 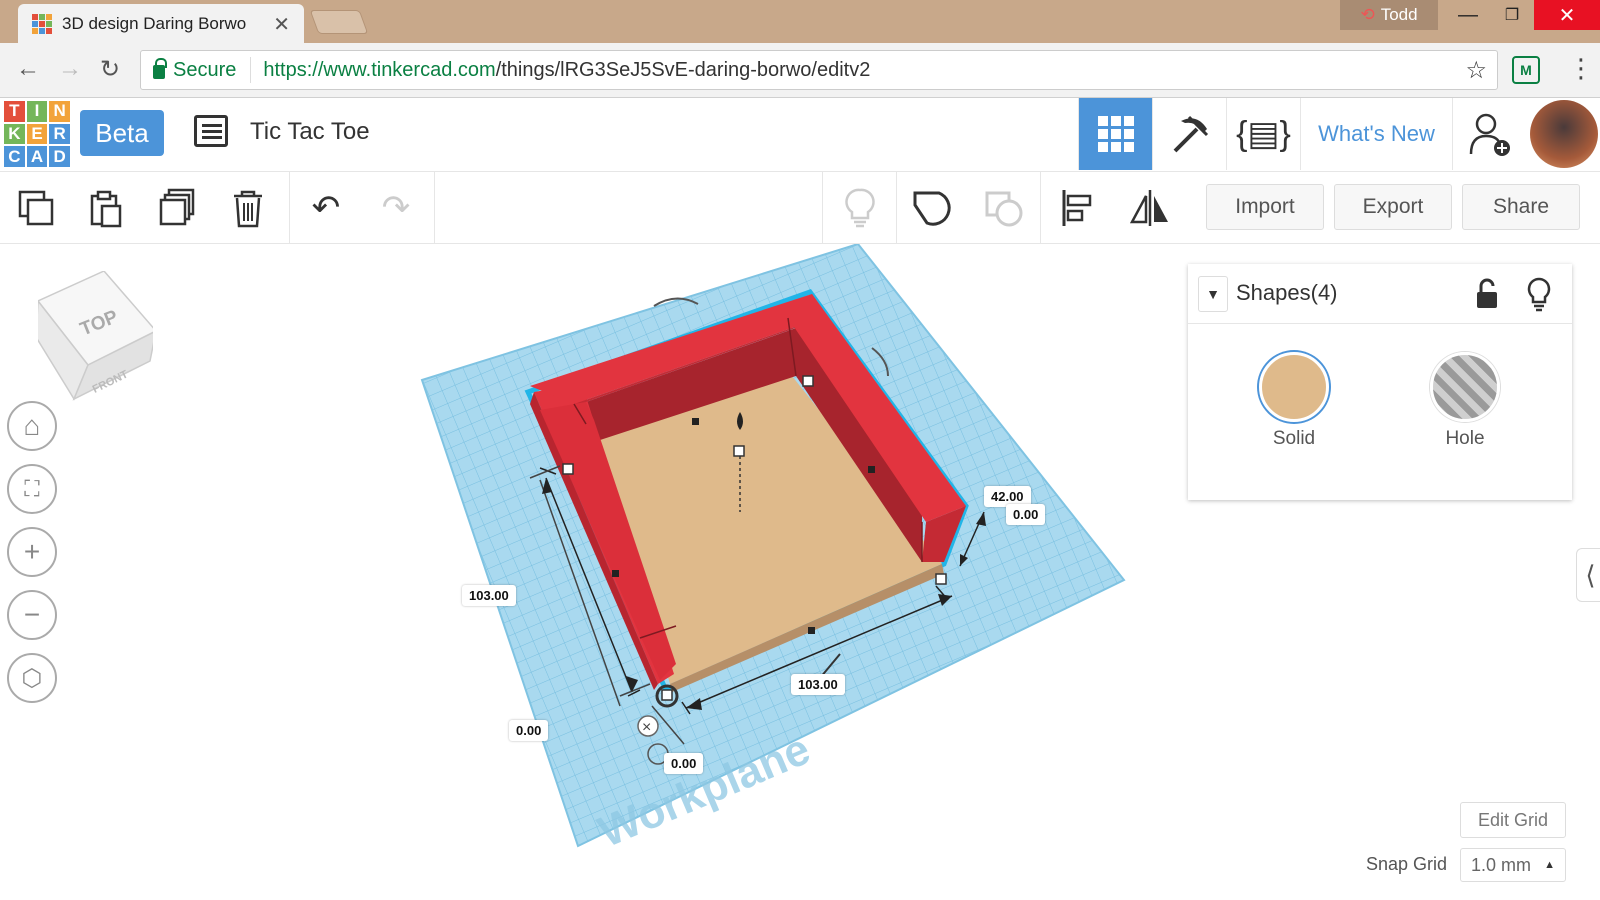 I want to click on solid-label: Solid, so click(x=1294, y=438).